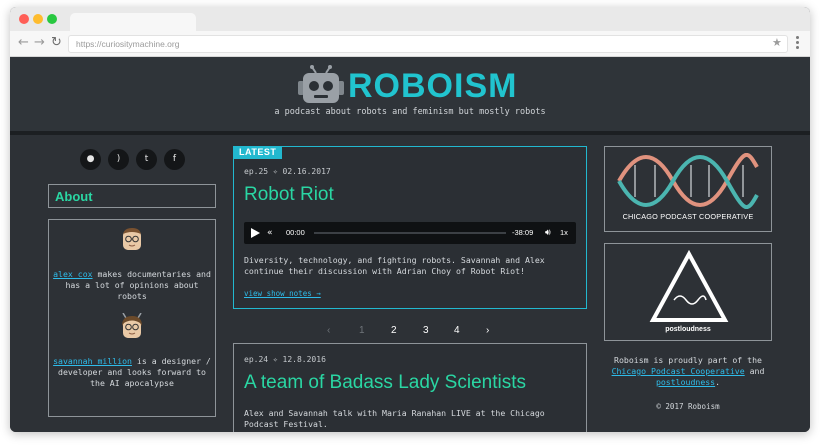 This screenshot has height=445, width=820. What do you see at coordinates (287, 171) in the screenshot?
I see `episode-meta: ep.25 ✧ 02.16.2017` at bounding box center [287, 171].